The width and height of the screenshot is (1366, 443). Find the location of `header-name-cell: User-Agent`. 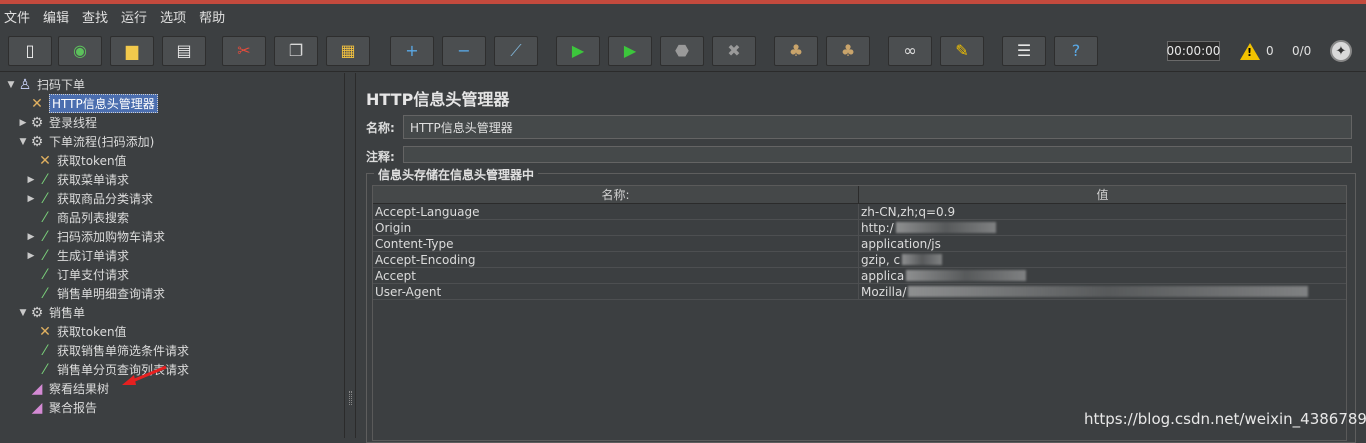

header-name-cell: User-Agent is located at coordinates (616, 291).